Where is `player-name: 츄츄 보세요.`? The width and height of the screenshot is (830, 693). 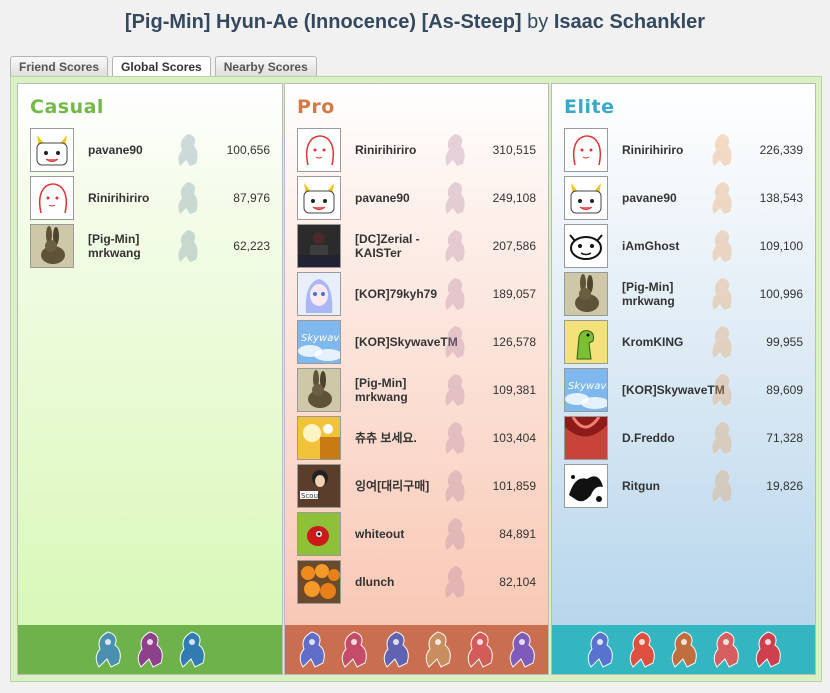 player-name: 츄츄 보세요. is located at coordinates (386, 438).